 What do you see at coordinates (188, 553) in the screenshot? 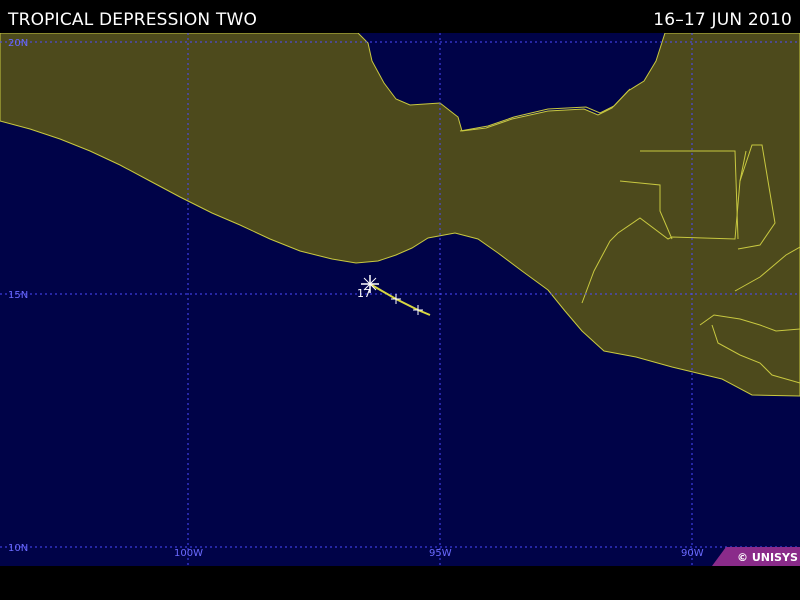
I see `lon-label-100w: 100W` at bounding box center [188, 553].